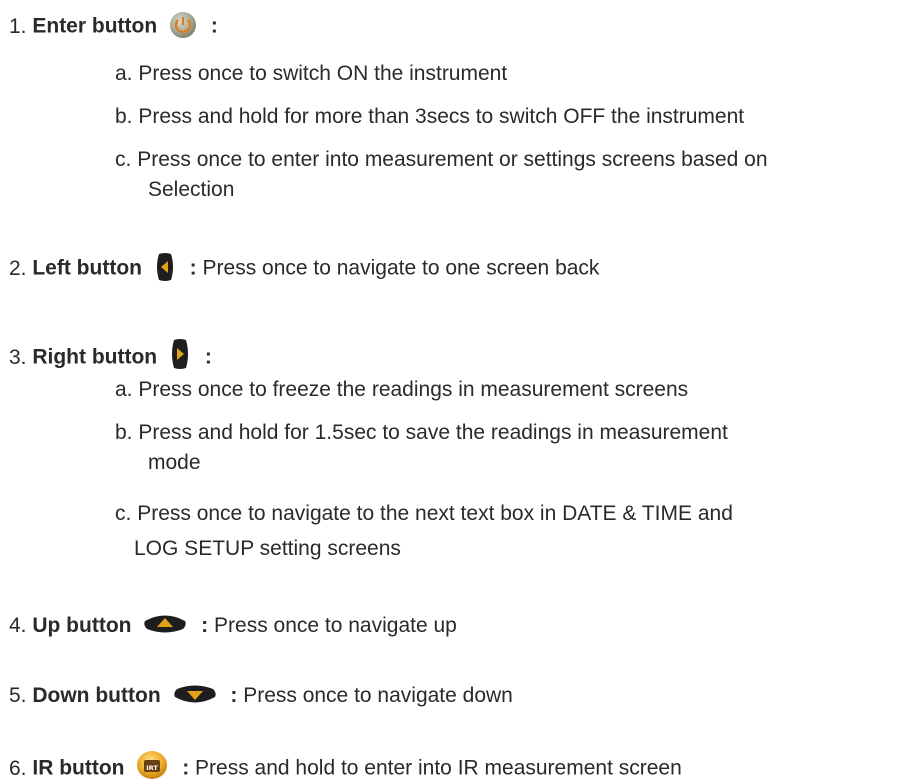  I want to click on svg-text: IRT, so click(153, 768).